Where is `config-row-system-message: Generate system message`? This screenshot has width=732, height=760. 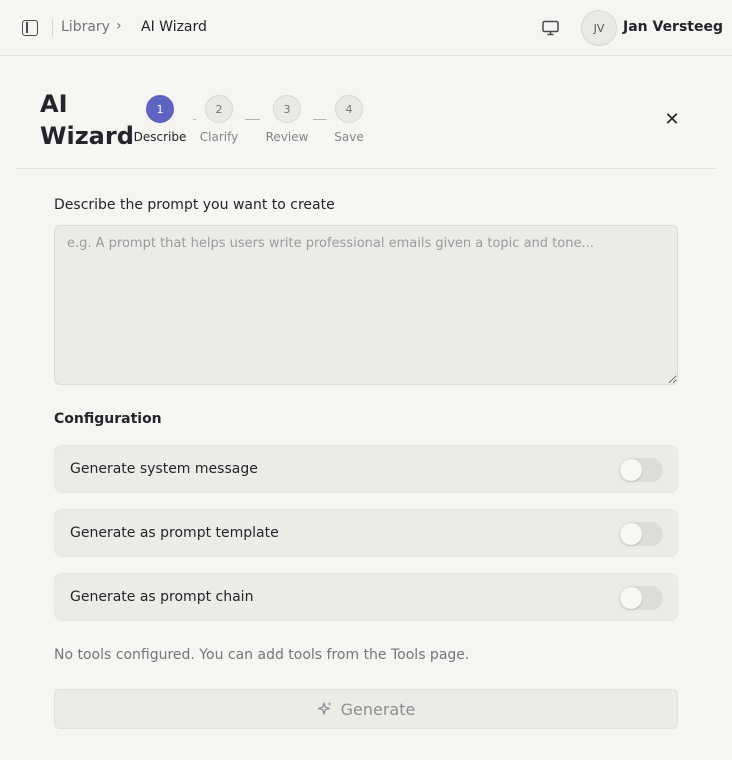
config-row-system-message: Generate system message is located at coordinates (366, 469).